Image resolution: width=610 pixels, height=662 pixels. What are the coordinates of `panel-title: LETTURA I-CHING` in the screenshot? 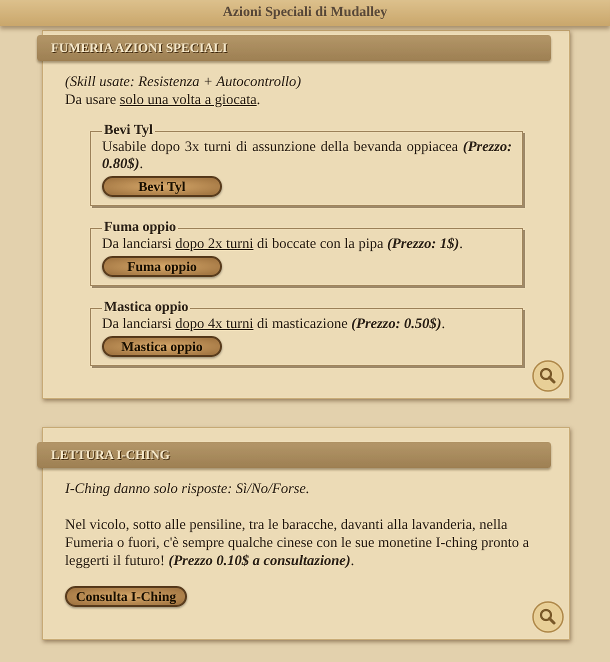 It's located at (110, 455).